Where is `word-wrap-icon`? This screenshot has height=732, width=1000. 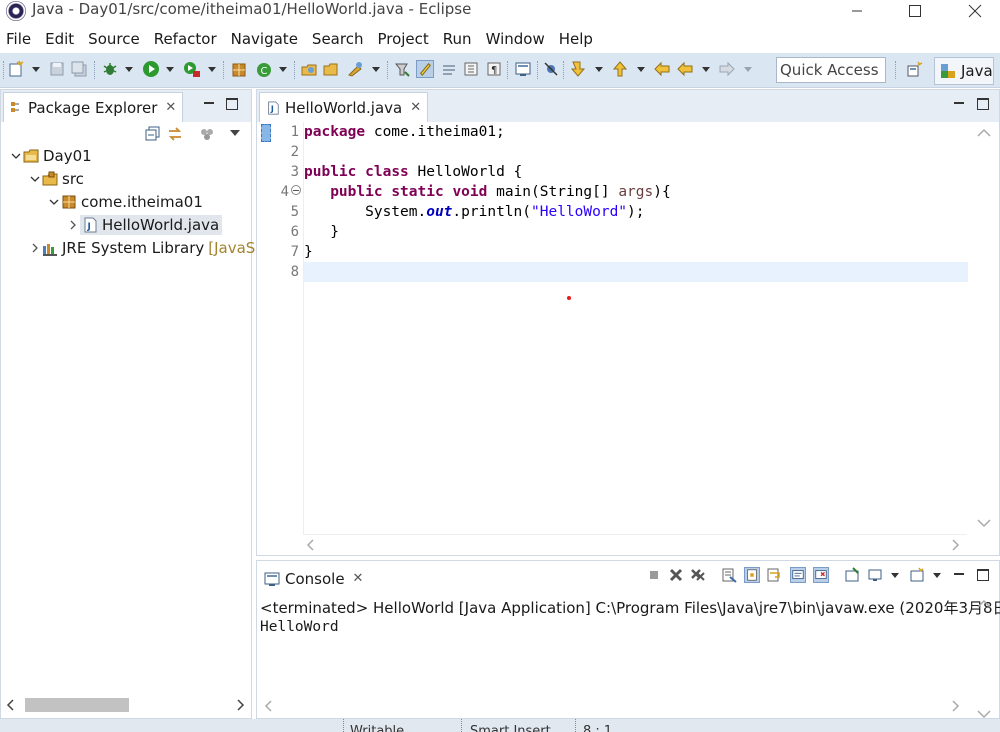 word-wrap-icon is located at coordinates (774, 575).